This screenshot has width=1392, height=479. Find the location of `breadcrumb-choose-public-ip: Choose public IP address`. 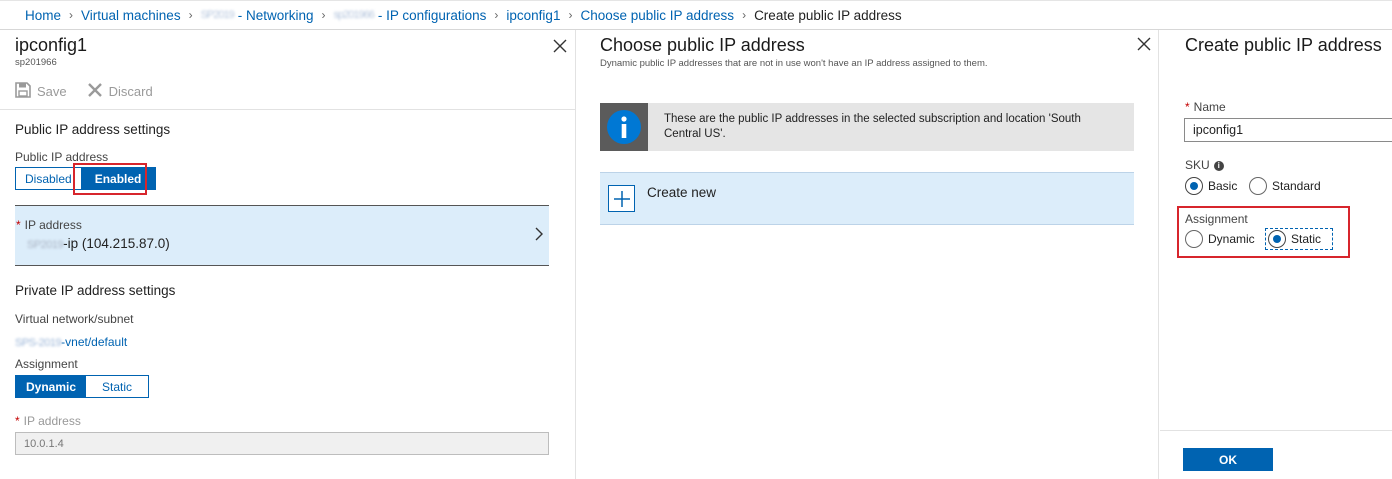

breadcrumb-choose-public-ip: Choose public IP address is located at coordinates (657, 15).